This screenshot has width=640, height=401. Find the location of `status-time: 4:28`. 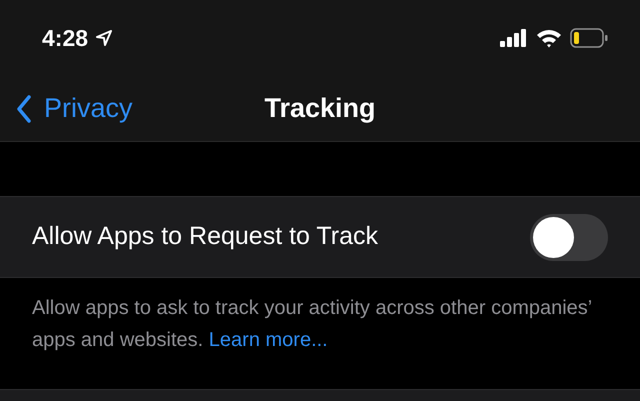

status-time: 4:28 is located at coordinates (65, 38).